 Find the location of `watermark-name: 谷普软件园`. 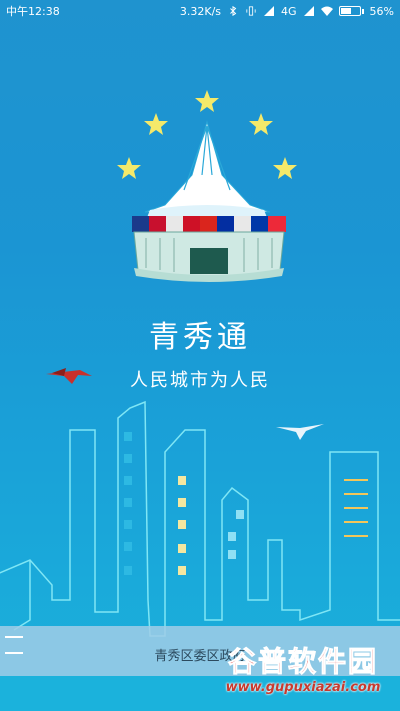

watermark-name: 谷普软件园 is located at coordinates (302, 662).